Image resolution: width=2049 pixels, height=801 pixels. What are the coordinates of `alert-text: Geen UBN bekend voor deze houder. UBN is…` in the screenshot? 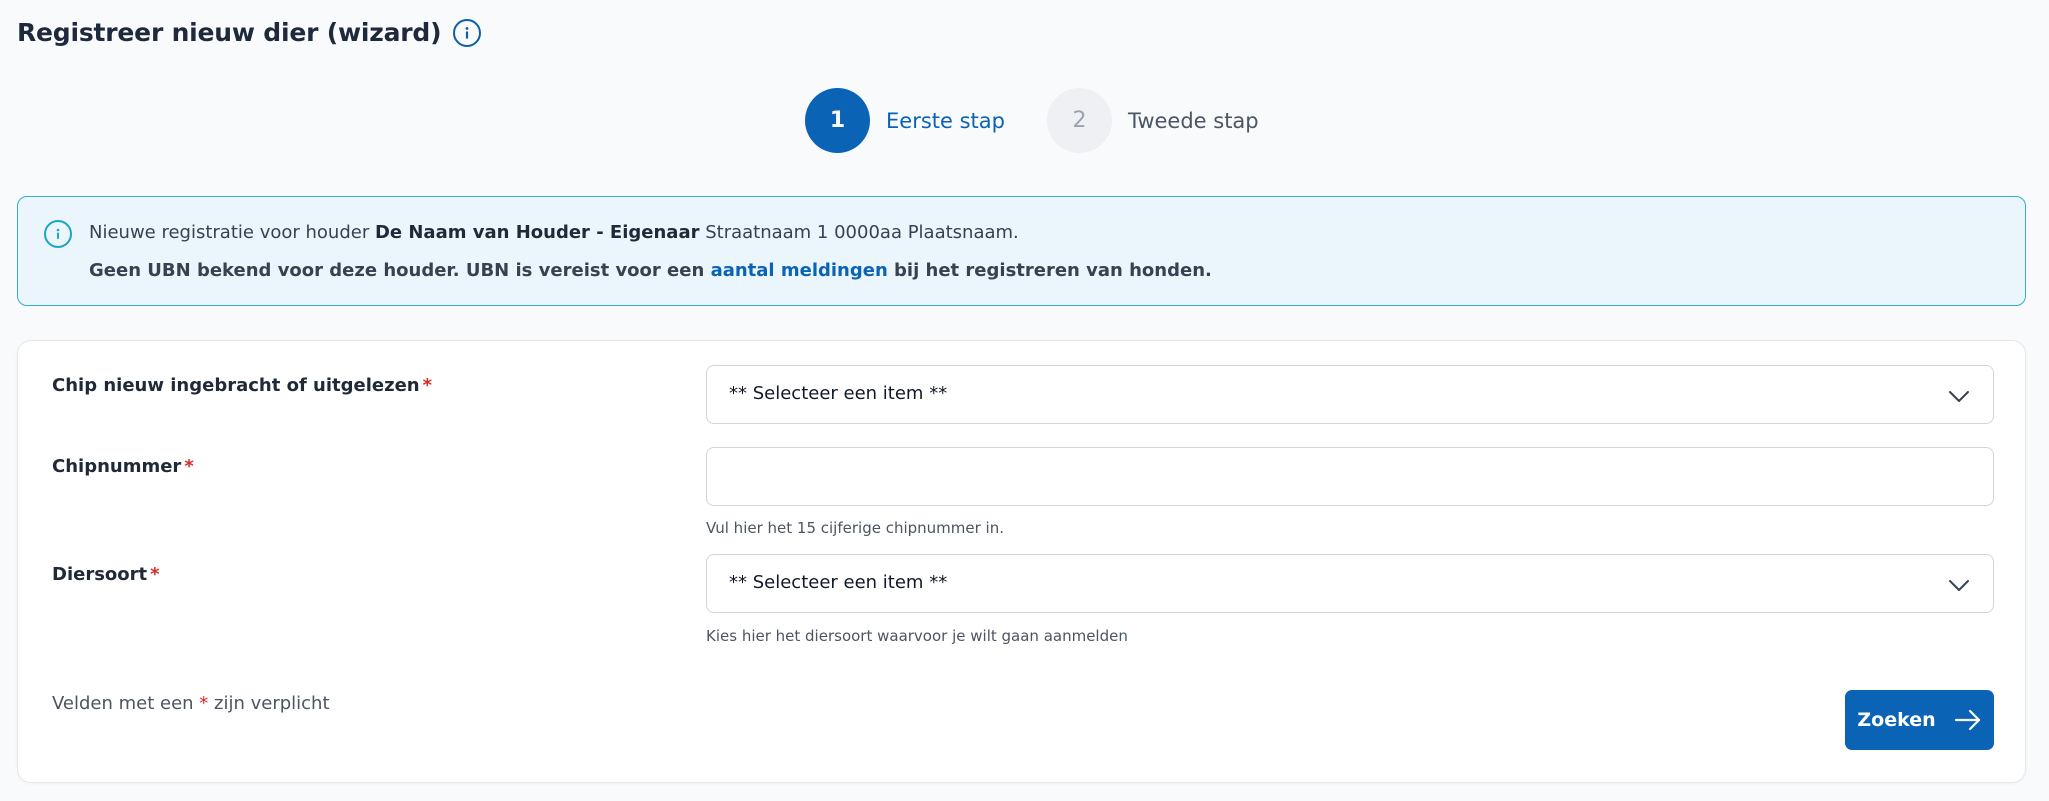 It's located at (400, 270).